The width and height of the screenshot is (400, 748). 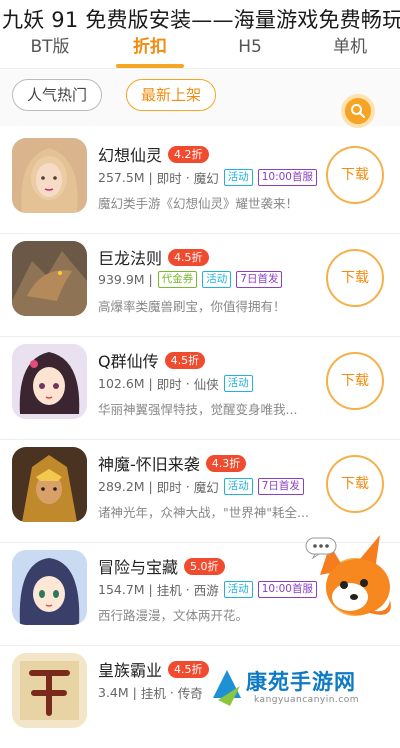 What do you see at coordinates (192, 306) in the screenshot?
I see `game-desc: 高爆率类魔兽刷宝，你值得拥有！` at bounding box center [192, 306].